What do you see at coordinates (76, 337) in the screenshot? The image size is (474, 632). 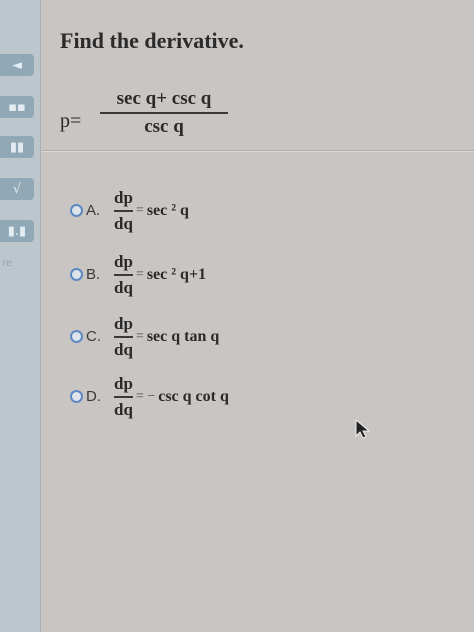 I see `radio-c` at bounding box center [76, 337].